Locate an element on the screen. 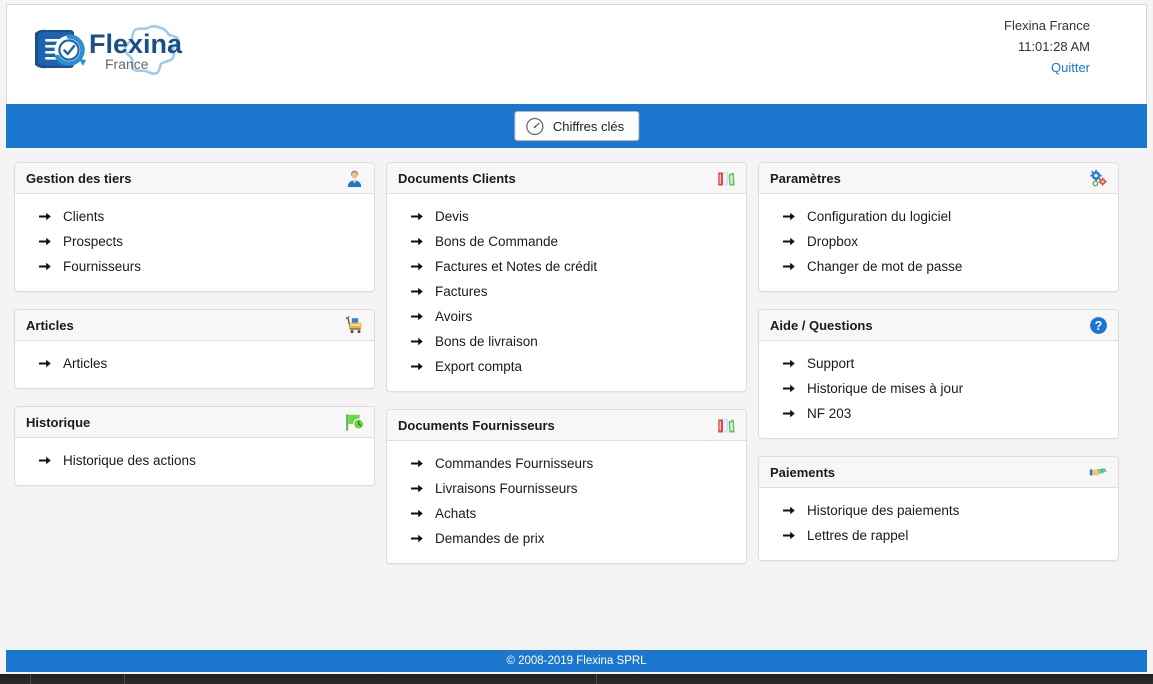  menu-item-label: Support is located at coordinates (831, 363).